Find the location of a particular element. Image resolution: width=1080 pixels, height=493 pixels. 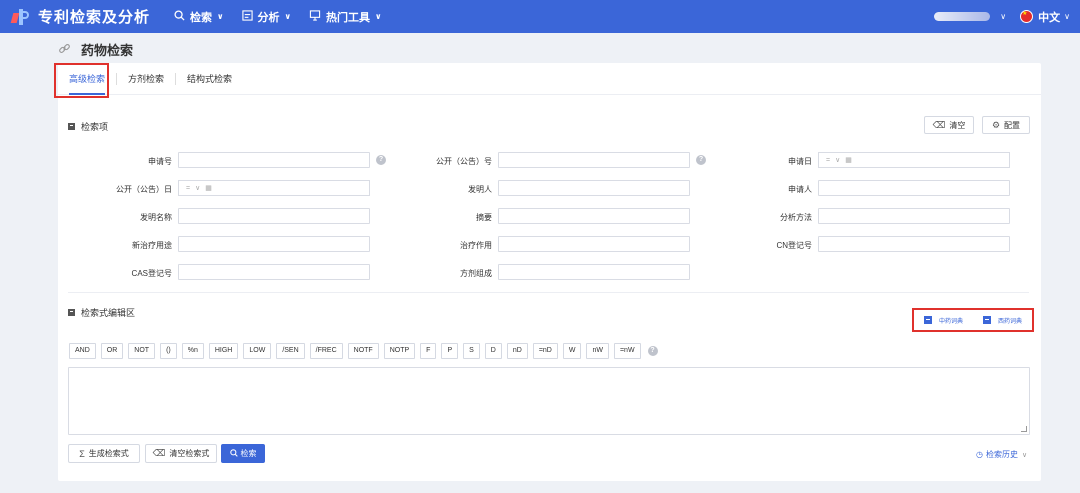

op-or: OR is located at coordinates (112, 351).